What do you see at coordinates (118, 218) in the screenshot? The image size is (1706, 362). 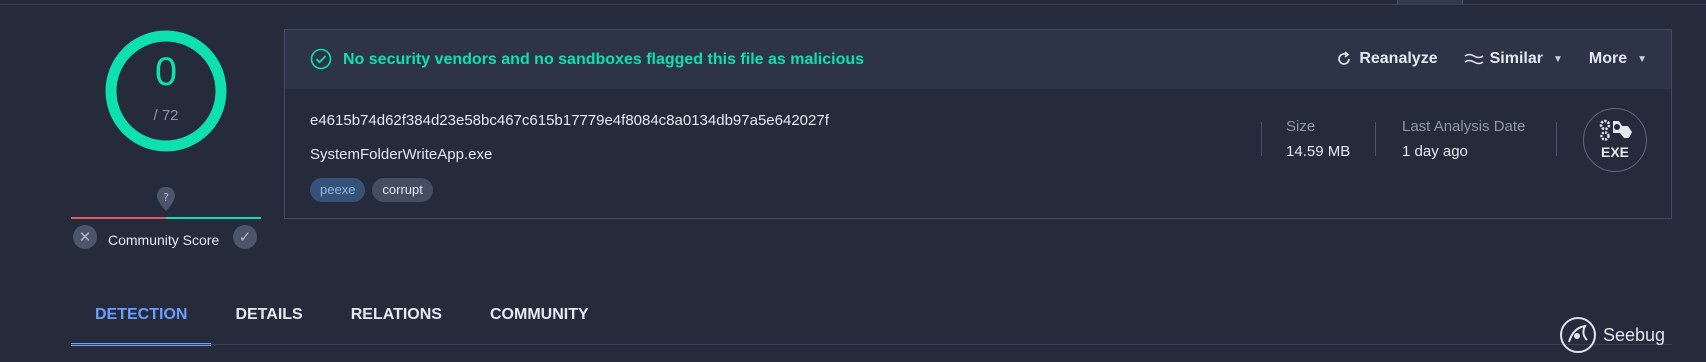 I see `community-negative-bar` at bounding box center [118, 218].